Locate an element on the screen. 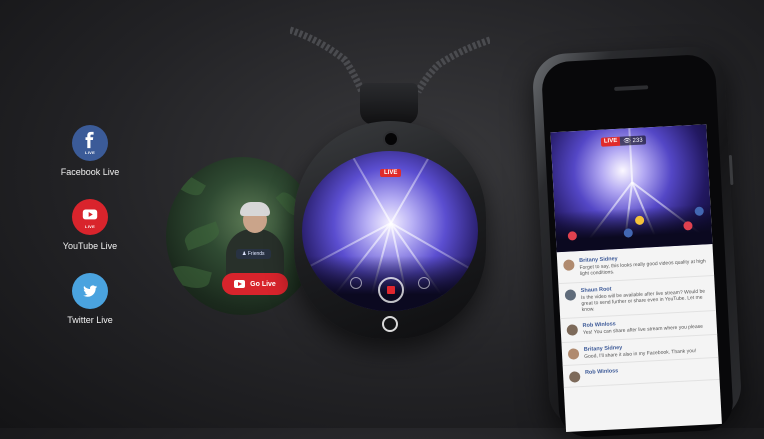 The height and width of the screenshot is (439, 764). facebook-live-badge: LIVE is located at coordinates (90, 143).